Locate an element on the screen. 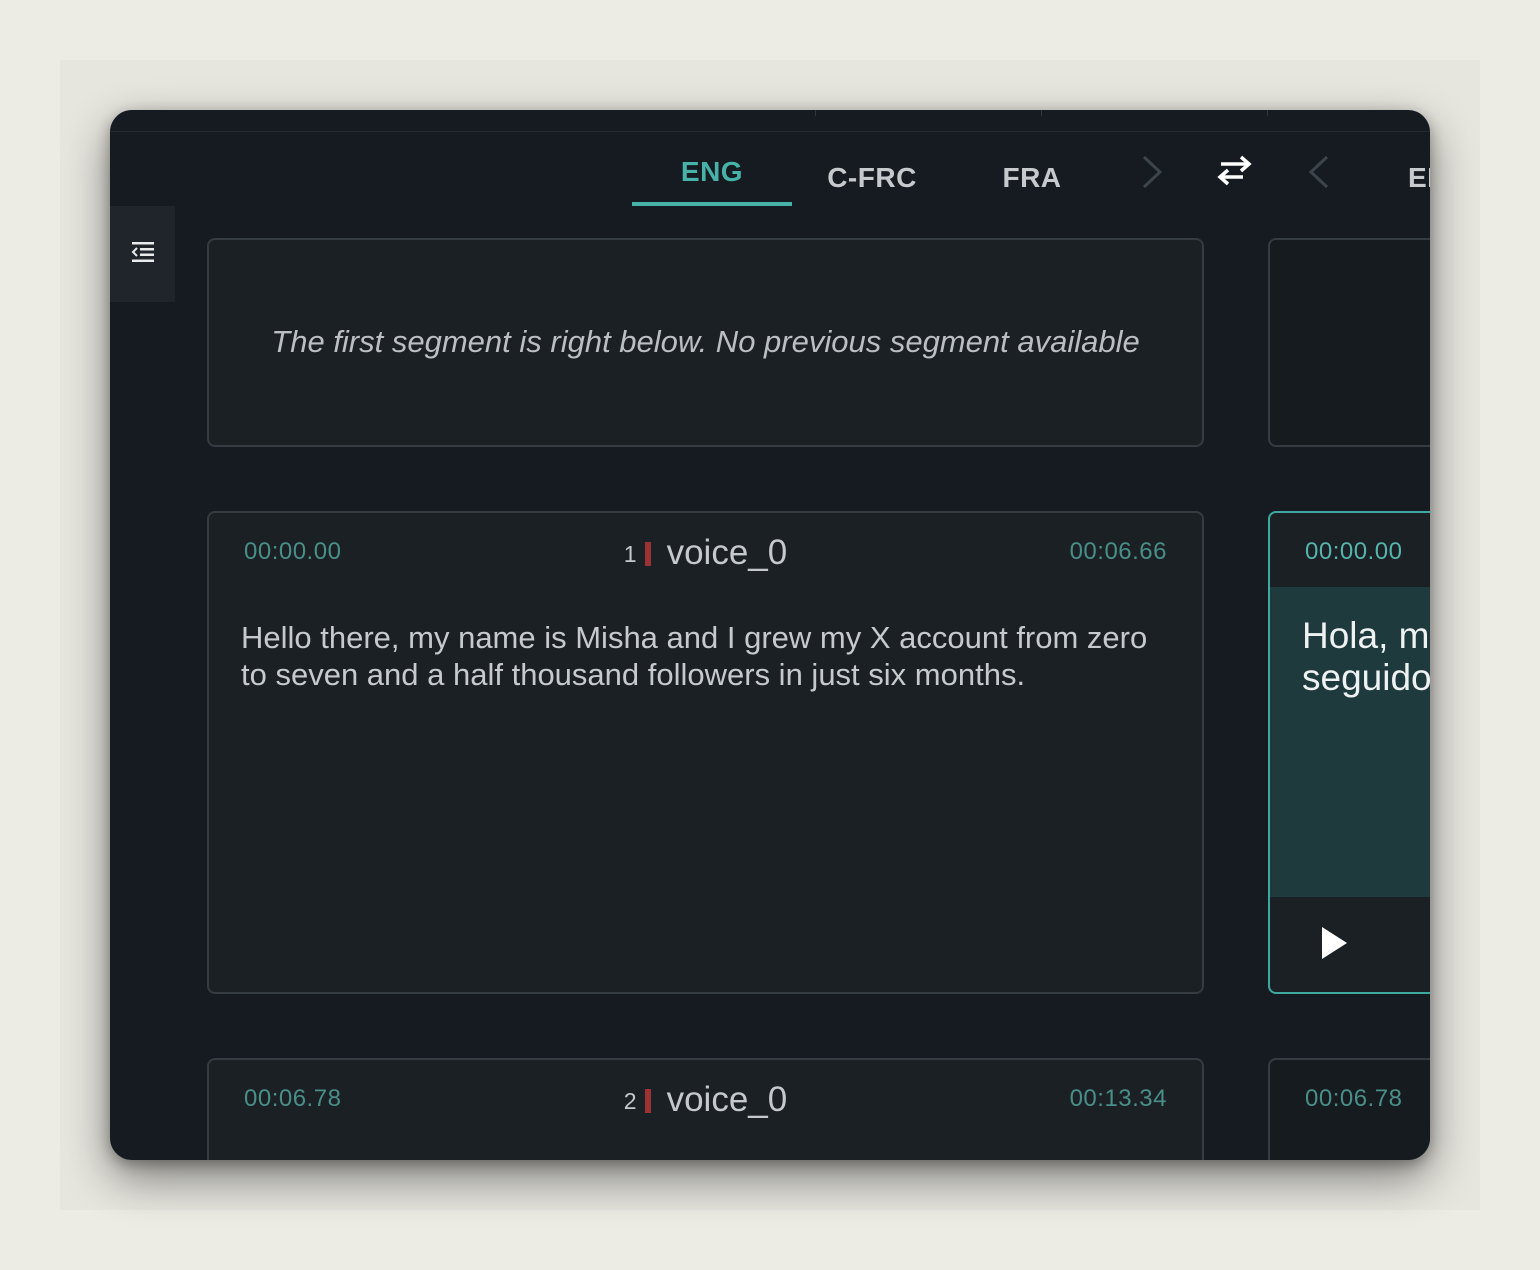 The width and height of the screenshot is (1540, 1270). translation-line-2: seguido is located at coordinates (1366, 677).